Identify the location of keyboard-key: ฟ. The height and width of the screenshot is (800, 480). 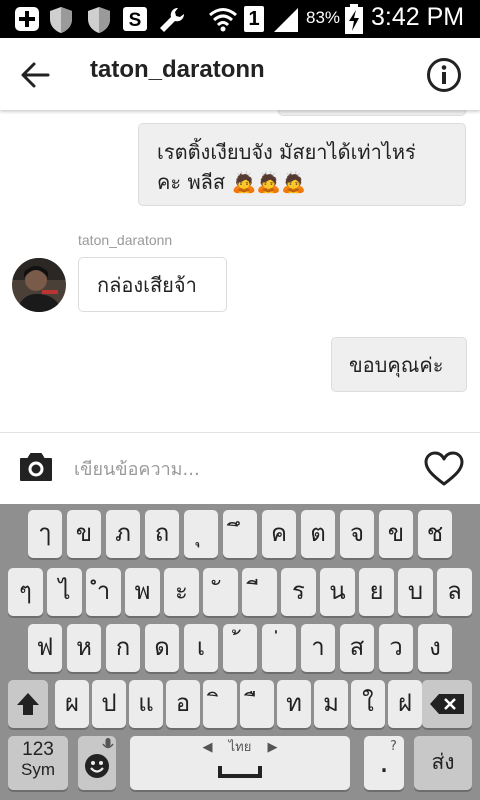
(45, 648).